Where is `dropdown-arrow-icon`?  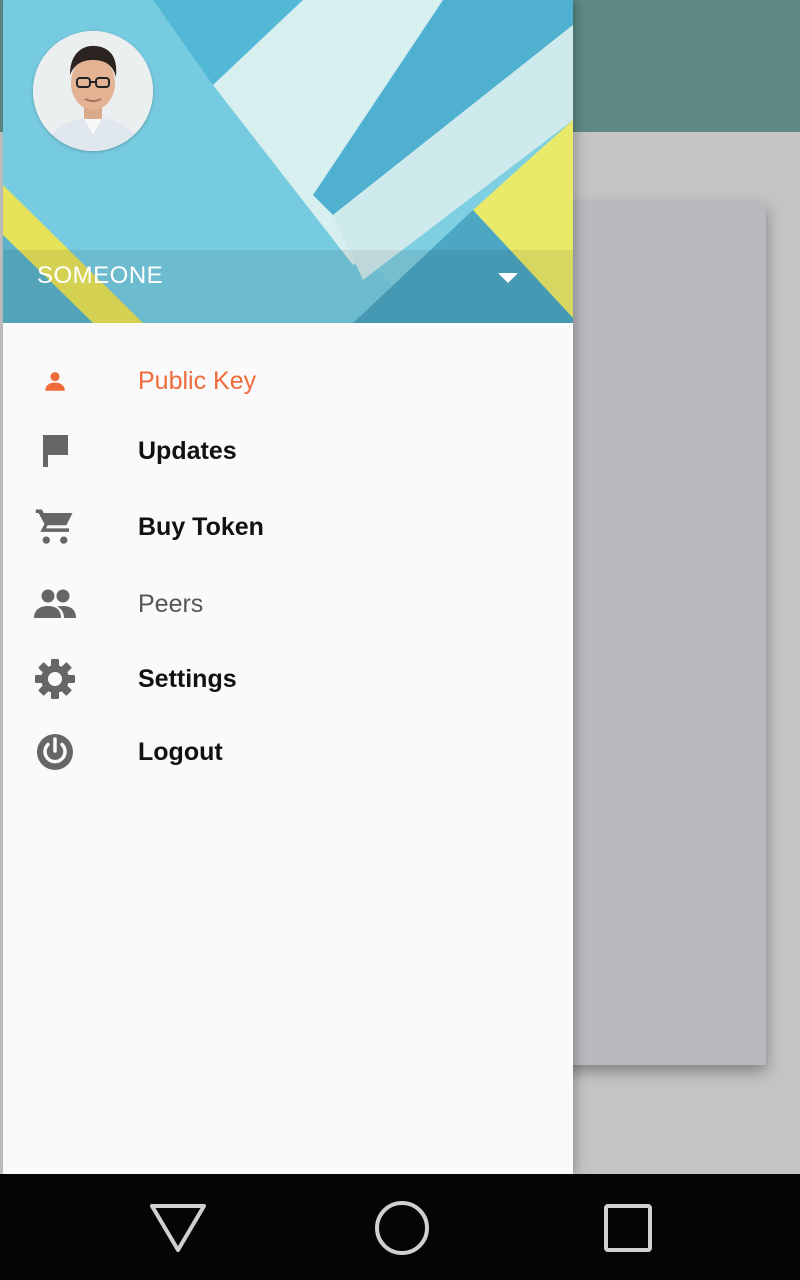
dropdown-arrow-icon is located at coordinates (508, 278).